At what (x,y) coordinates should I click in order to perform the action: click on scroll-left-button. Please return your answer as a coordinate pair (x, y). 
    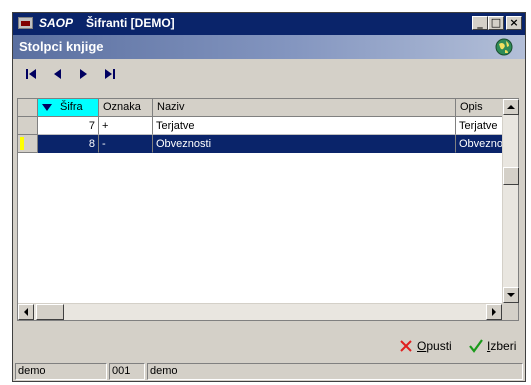
    Looking at the image, I should click on (26, 312).